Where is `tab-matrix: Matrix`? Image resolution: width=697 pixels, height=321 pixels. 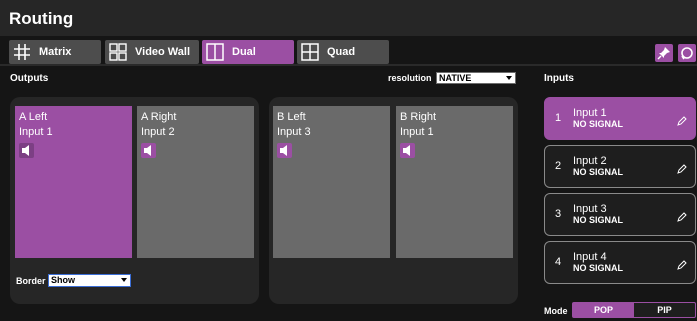
tab-matrix: Matrix is located at coordinates (55, 52).